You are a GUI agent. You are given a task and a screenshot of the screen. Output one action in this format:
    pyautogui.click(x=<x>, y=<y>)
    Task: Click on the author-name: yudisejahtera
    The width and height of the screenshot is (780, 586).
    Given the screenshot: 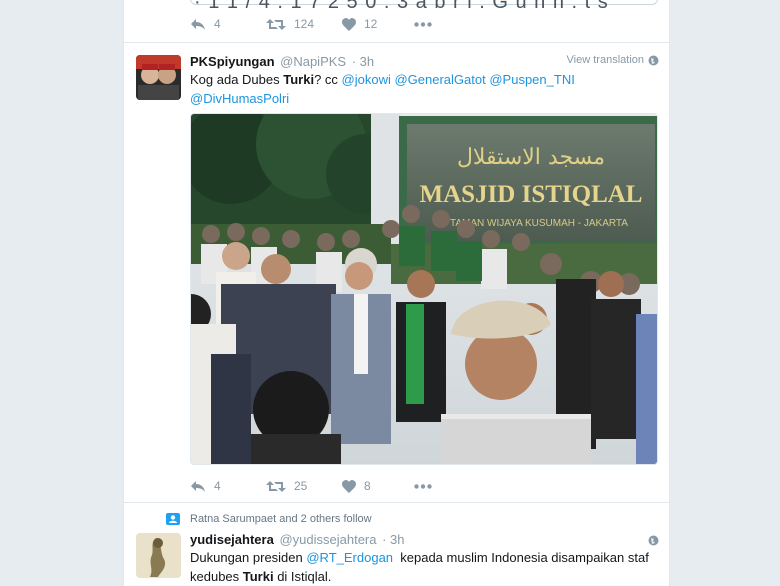 What is the action you would take?
    pyautogui.click(x=232, y=539)
    